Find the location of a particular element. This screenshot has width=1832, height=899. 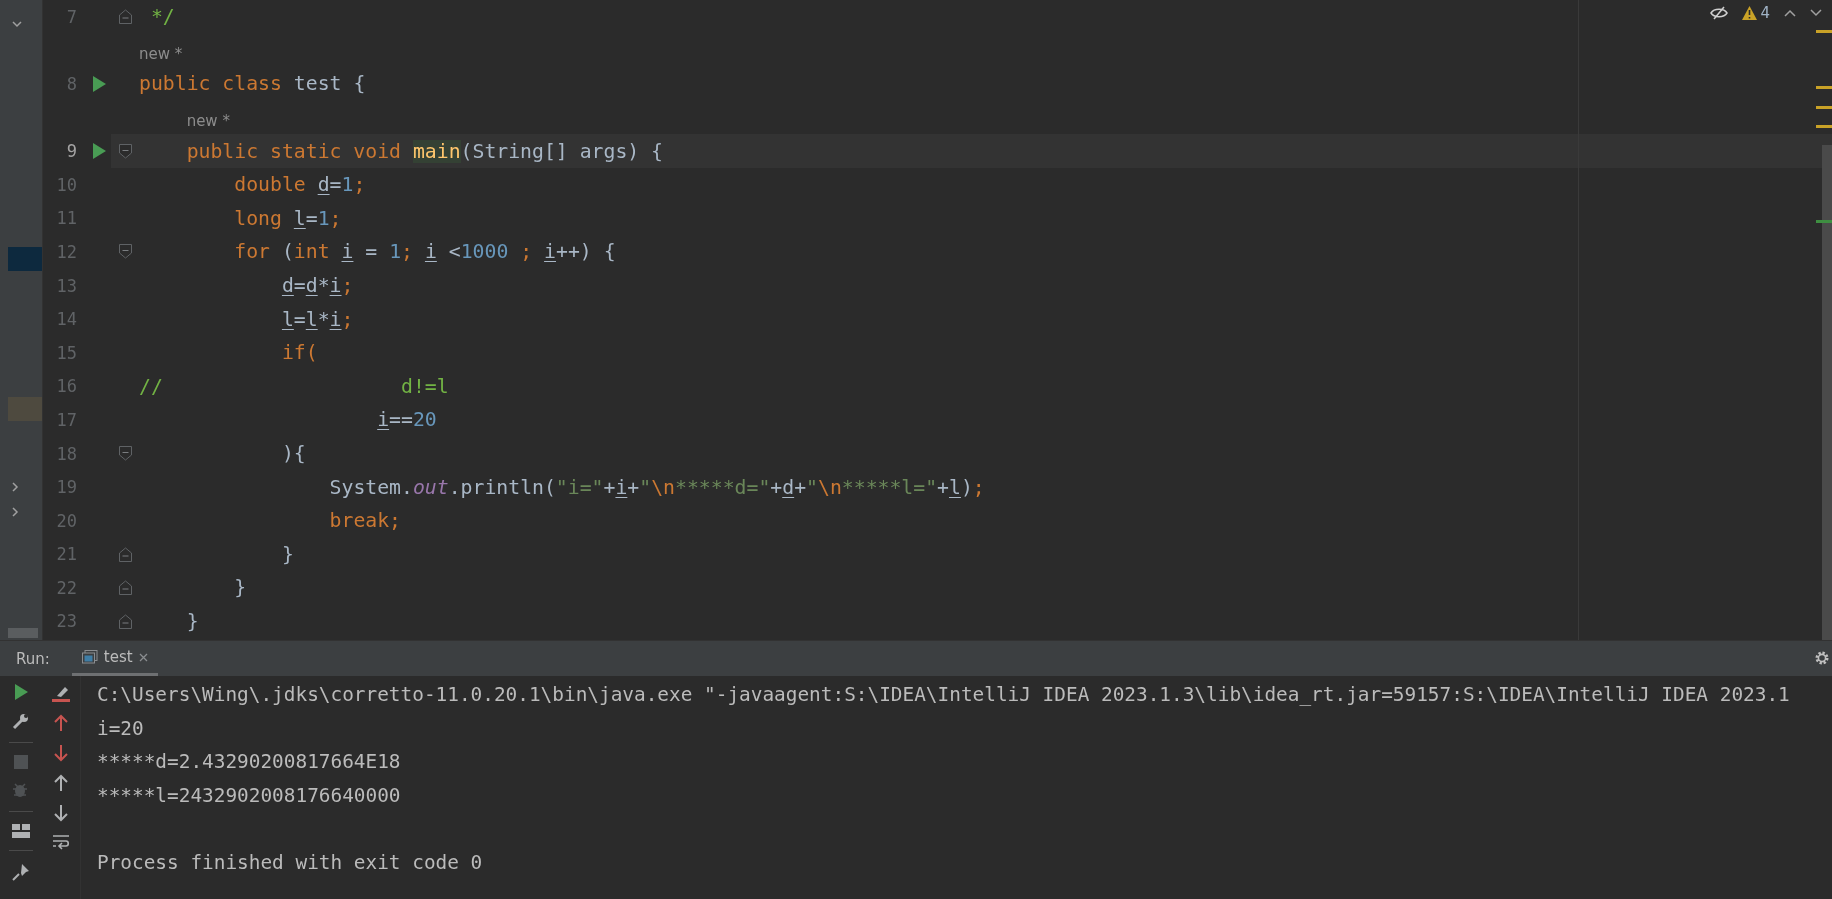

chevron-up-icon is located at coordinates (1790, 13).